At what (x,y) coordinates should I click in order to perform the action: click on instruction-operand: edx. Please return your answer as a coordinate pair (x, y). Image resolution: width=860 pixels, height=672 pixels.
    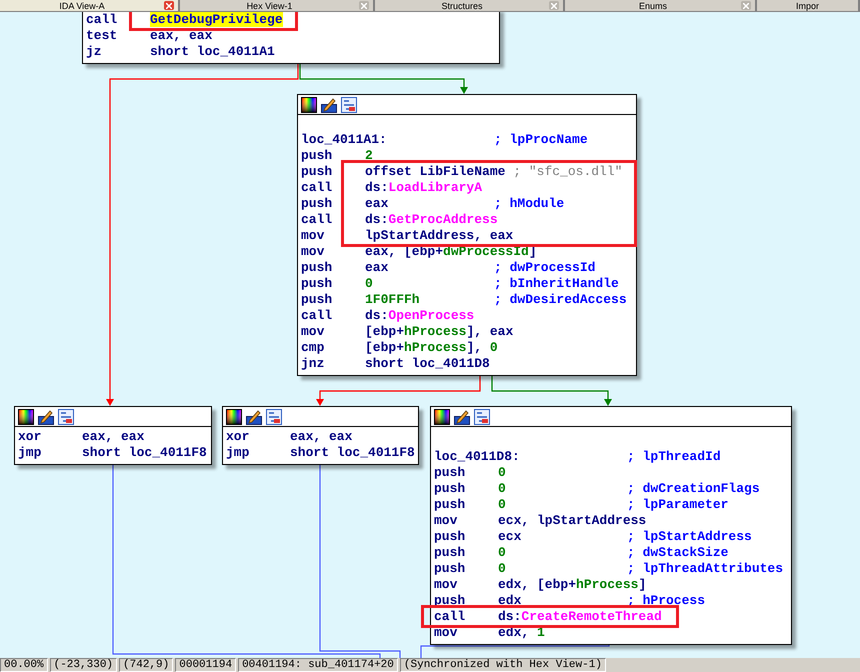
    Looking at the image, I should click on (510, 601).